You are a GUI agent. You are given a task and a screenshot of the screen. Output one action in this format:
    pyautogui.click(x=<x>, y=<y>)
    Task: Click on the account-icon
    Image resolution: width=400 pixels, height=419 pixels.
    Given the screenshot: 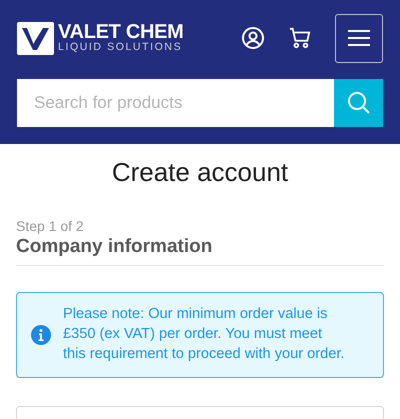 What is the action you would take?
    pyautogui.click(x=253, y=38)
    